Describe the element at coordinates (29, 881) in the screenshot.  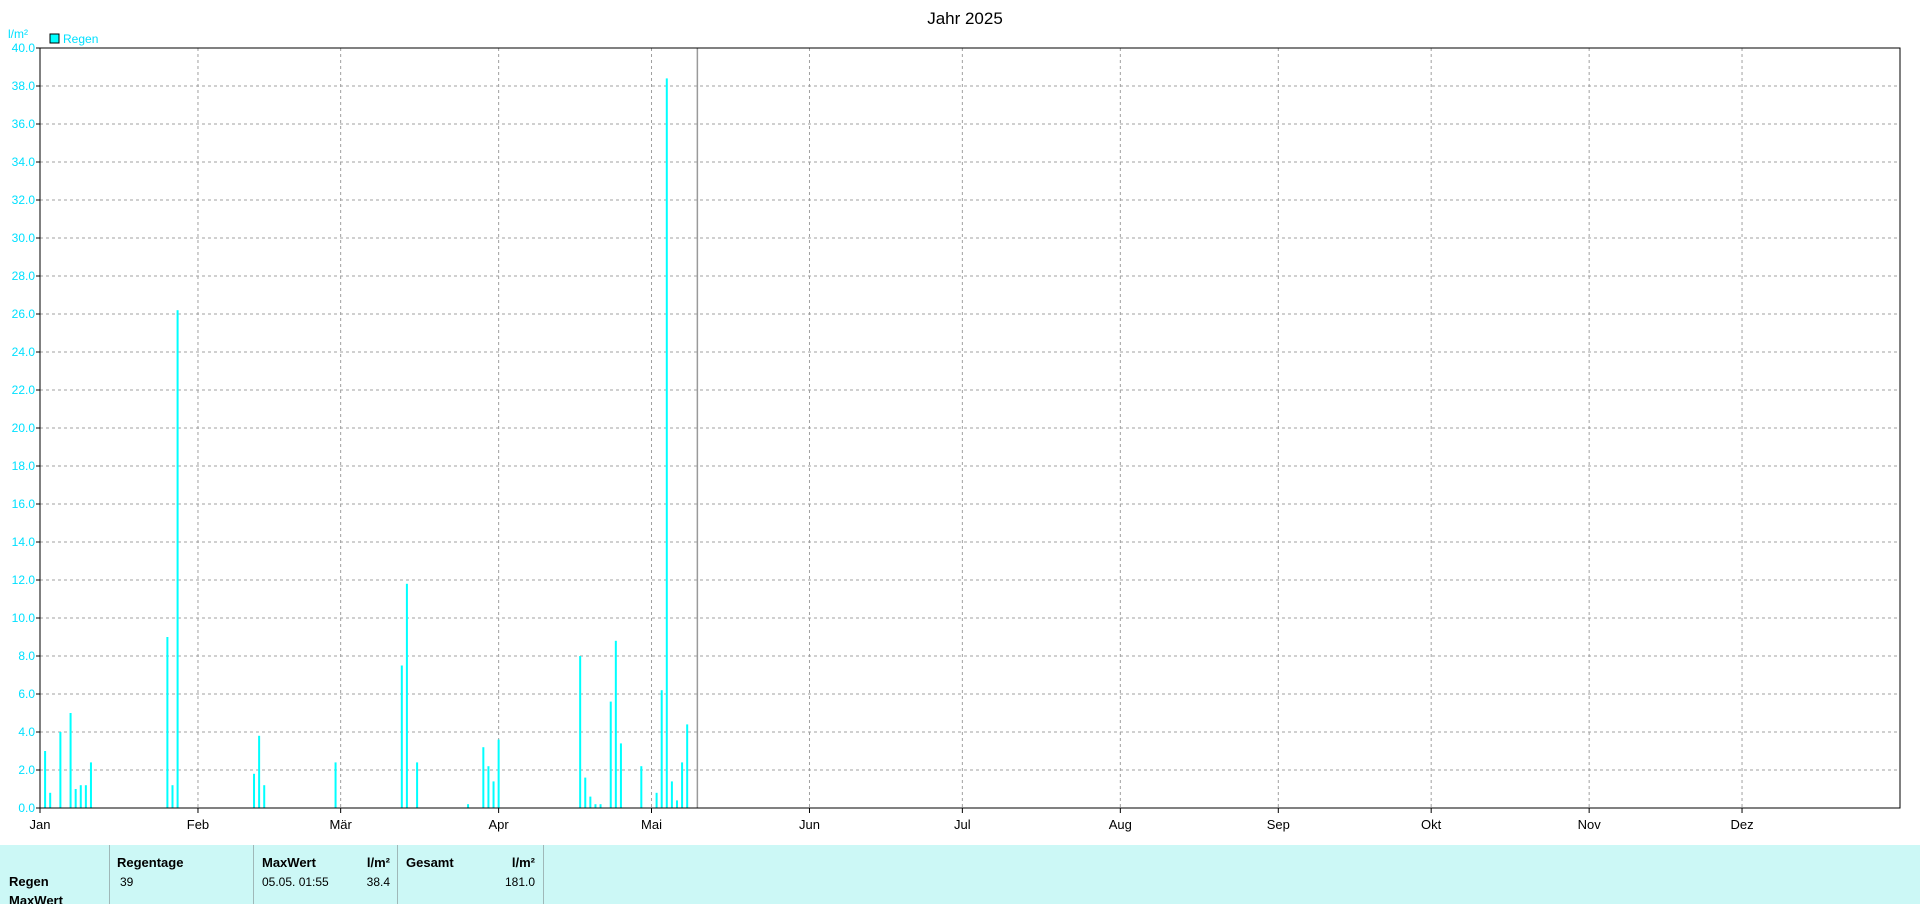
I see `row-label-regen: Regen` at that location.